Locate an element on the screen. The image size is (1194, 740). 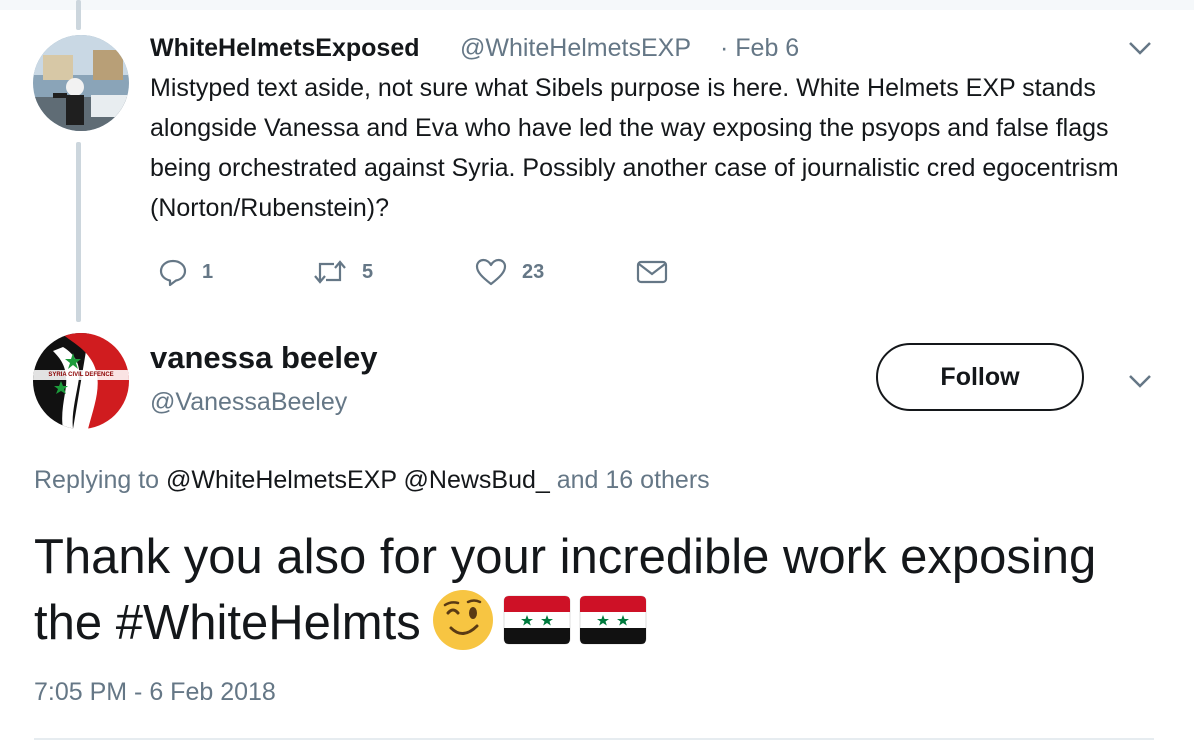
author-handle: @VanessaBeeley is located at coordinates (248, 402).